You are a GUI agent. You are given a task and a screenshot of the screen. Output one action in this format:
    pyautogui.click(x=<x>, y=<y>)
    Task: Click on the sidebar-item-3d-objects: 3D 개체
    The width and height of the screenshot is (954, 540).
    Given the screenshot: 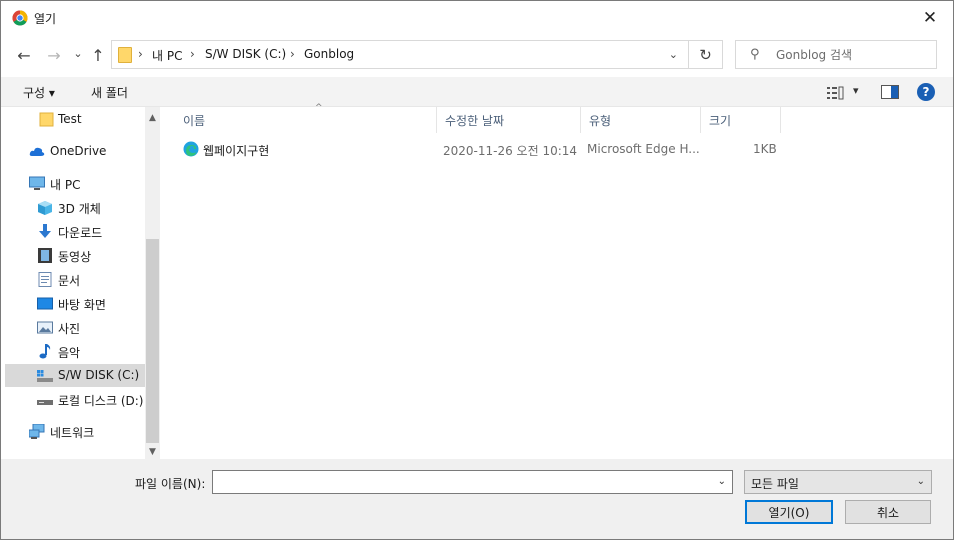 What is the action you would take?
    pyautogui.click(x=75, y=207)
    